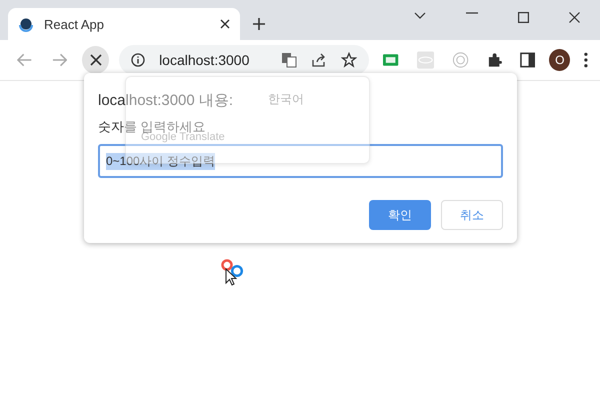 This screenshot has width=600, height=403. What do you see at coordinates (420, 16) in the screenshot?
I see `chevron-down-icon` at bounding box center [420, 16].